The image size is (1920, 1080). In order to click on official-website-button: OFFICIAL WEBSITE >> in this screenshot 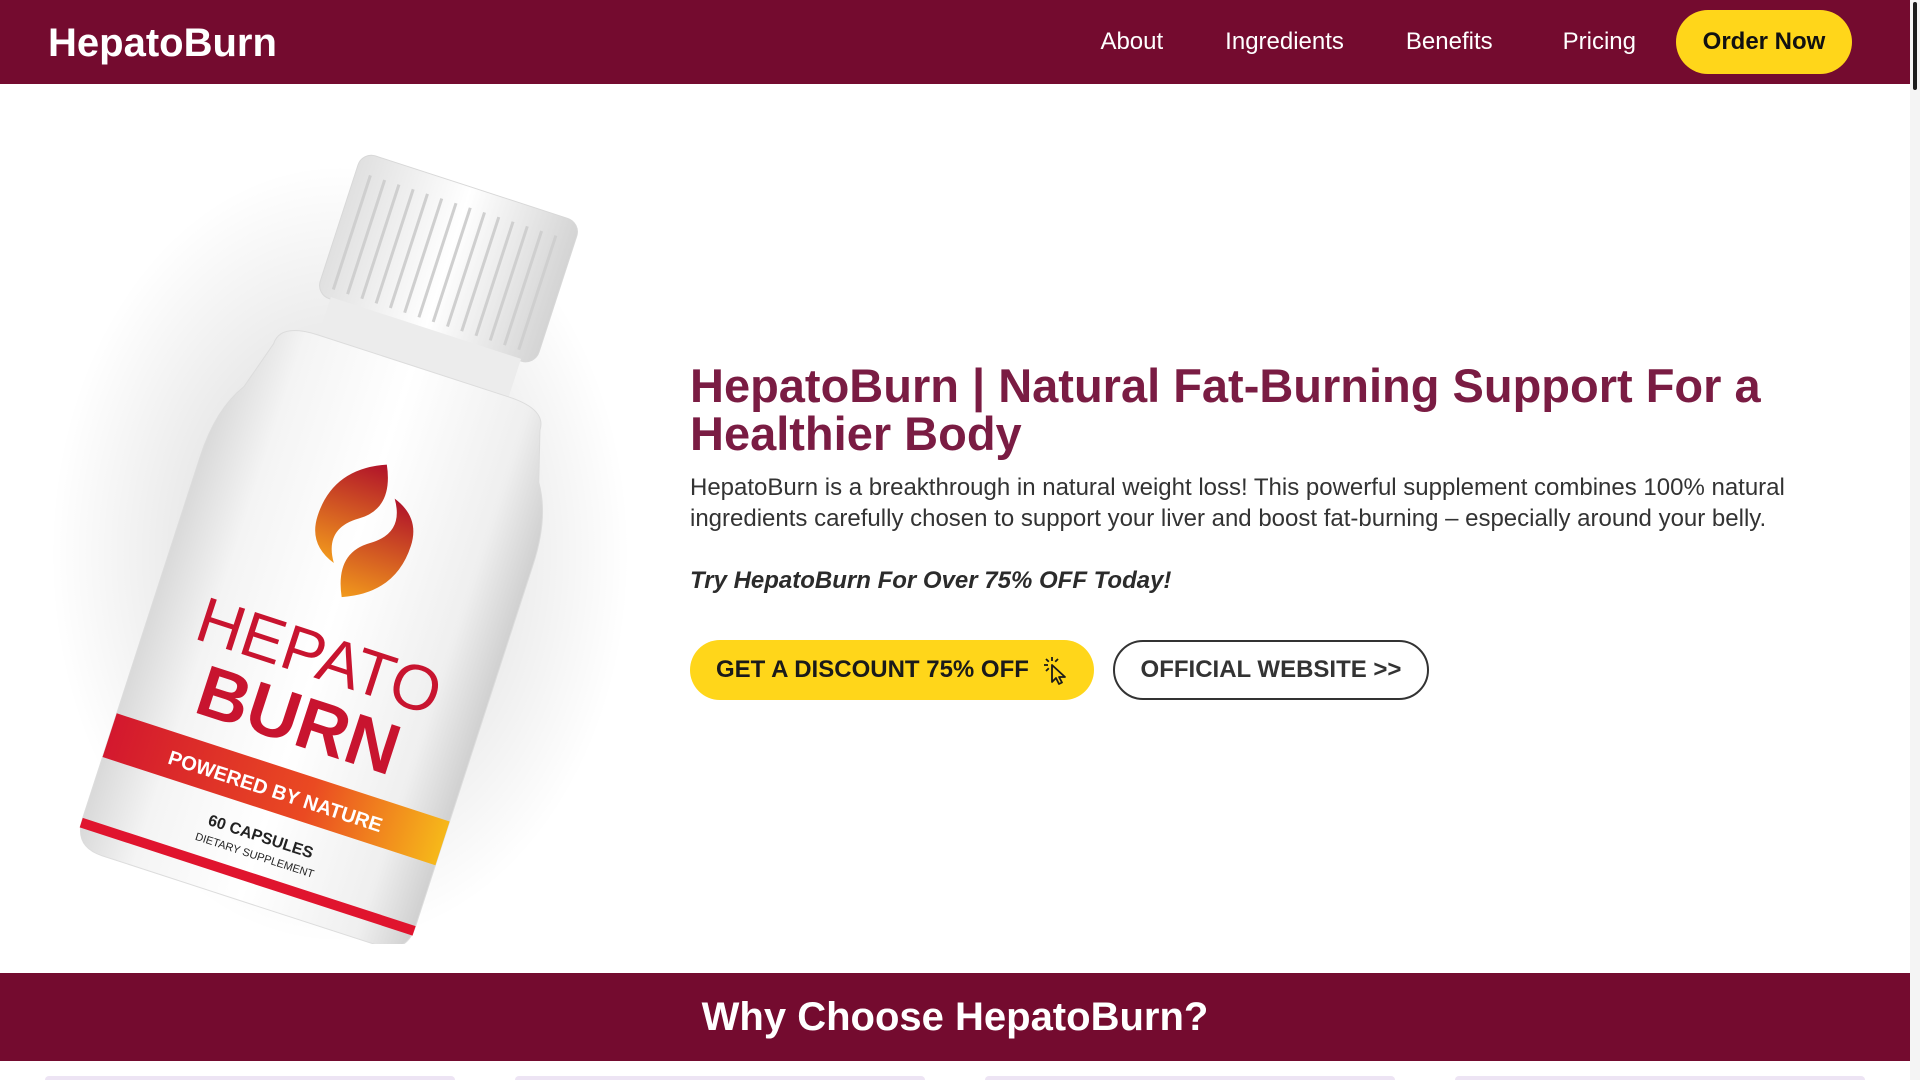, I will do `click(1271, 670)`.